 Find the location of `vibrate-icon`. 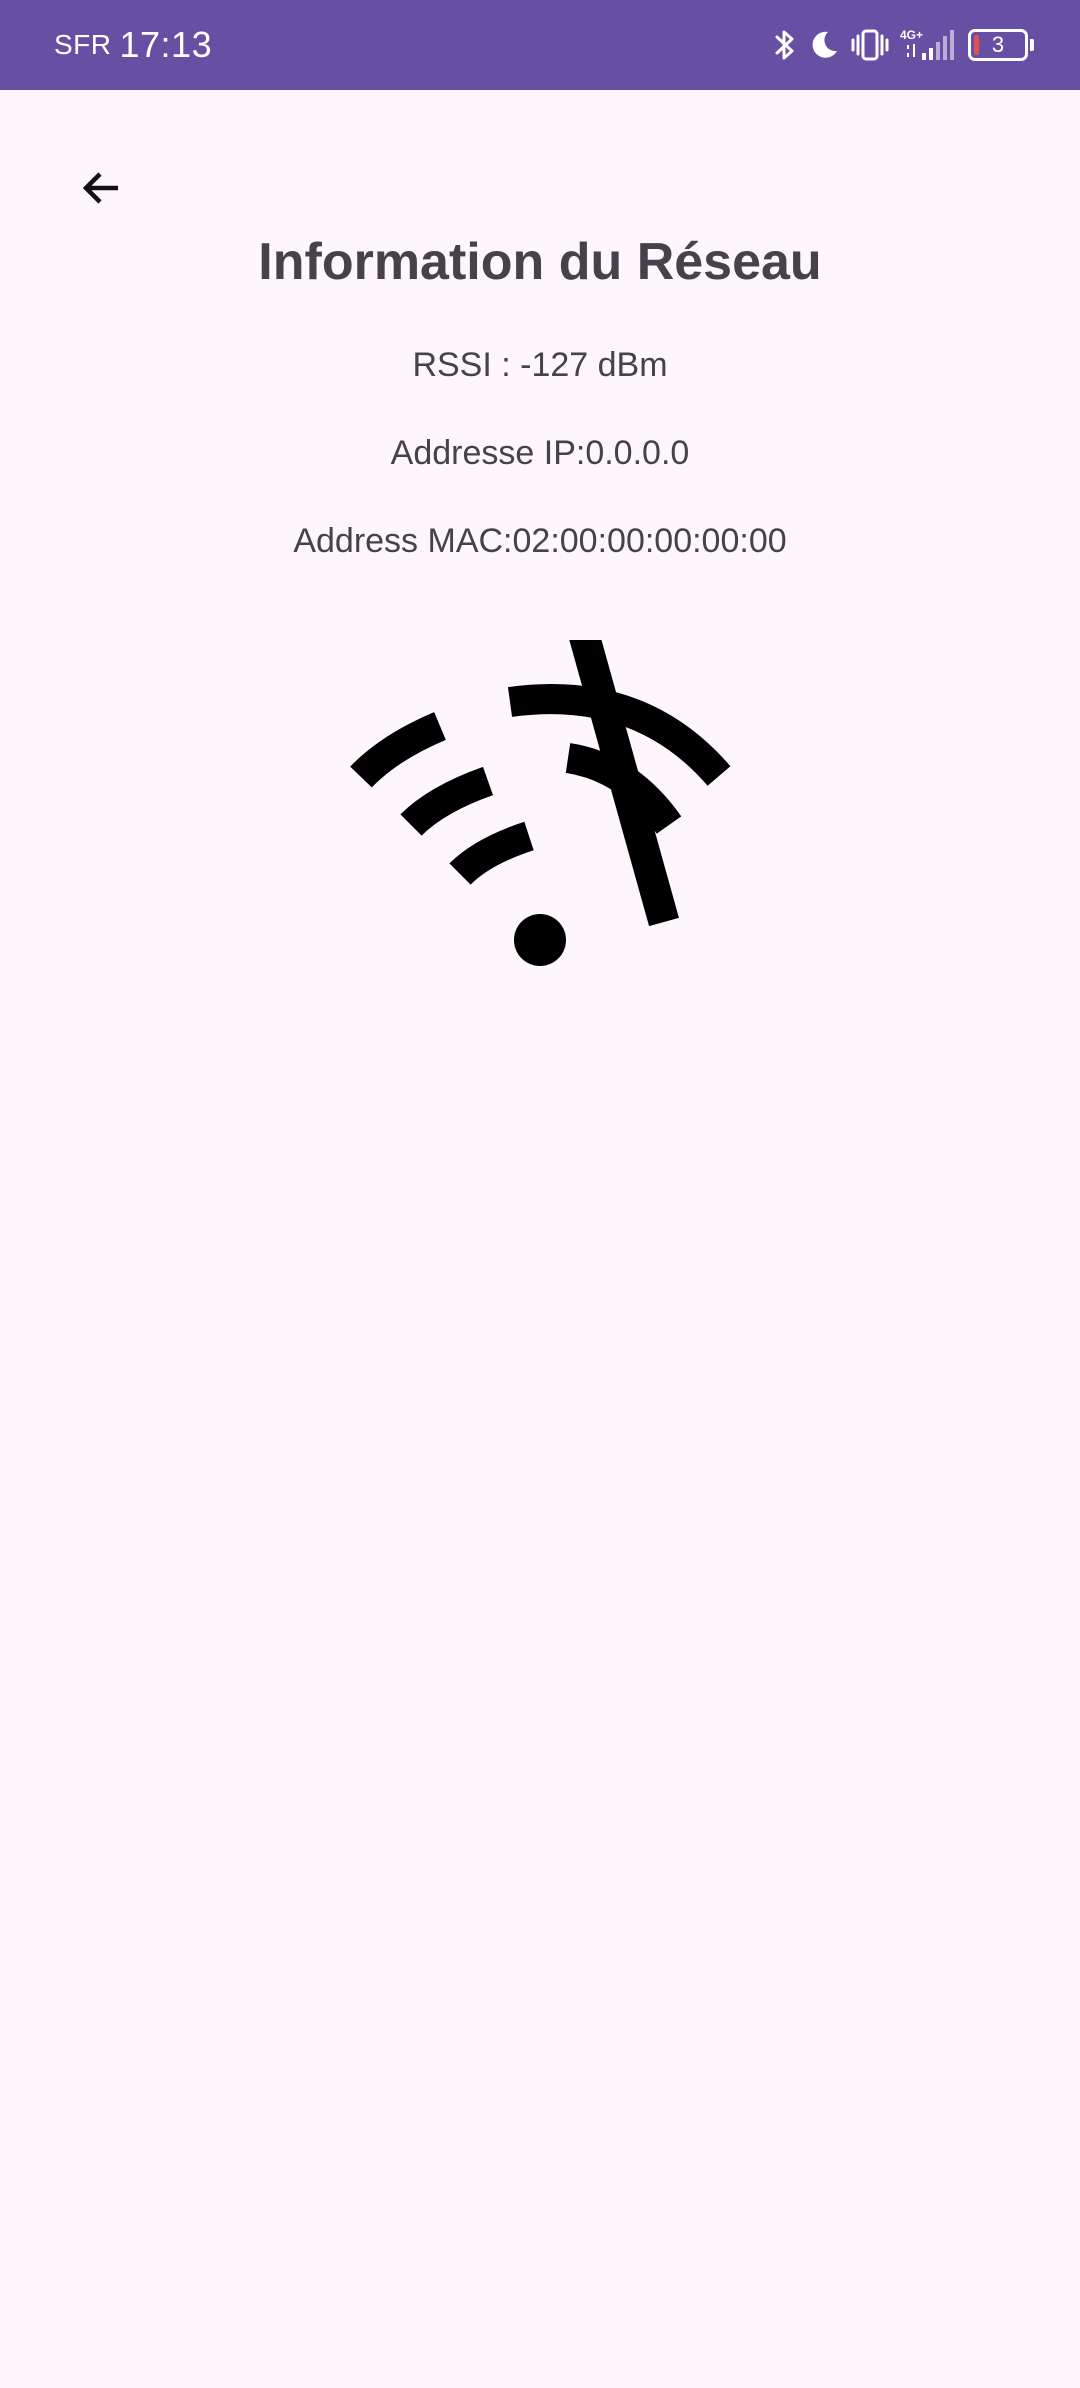

vibrate-icon is located at coordinates (870, 45).